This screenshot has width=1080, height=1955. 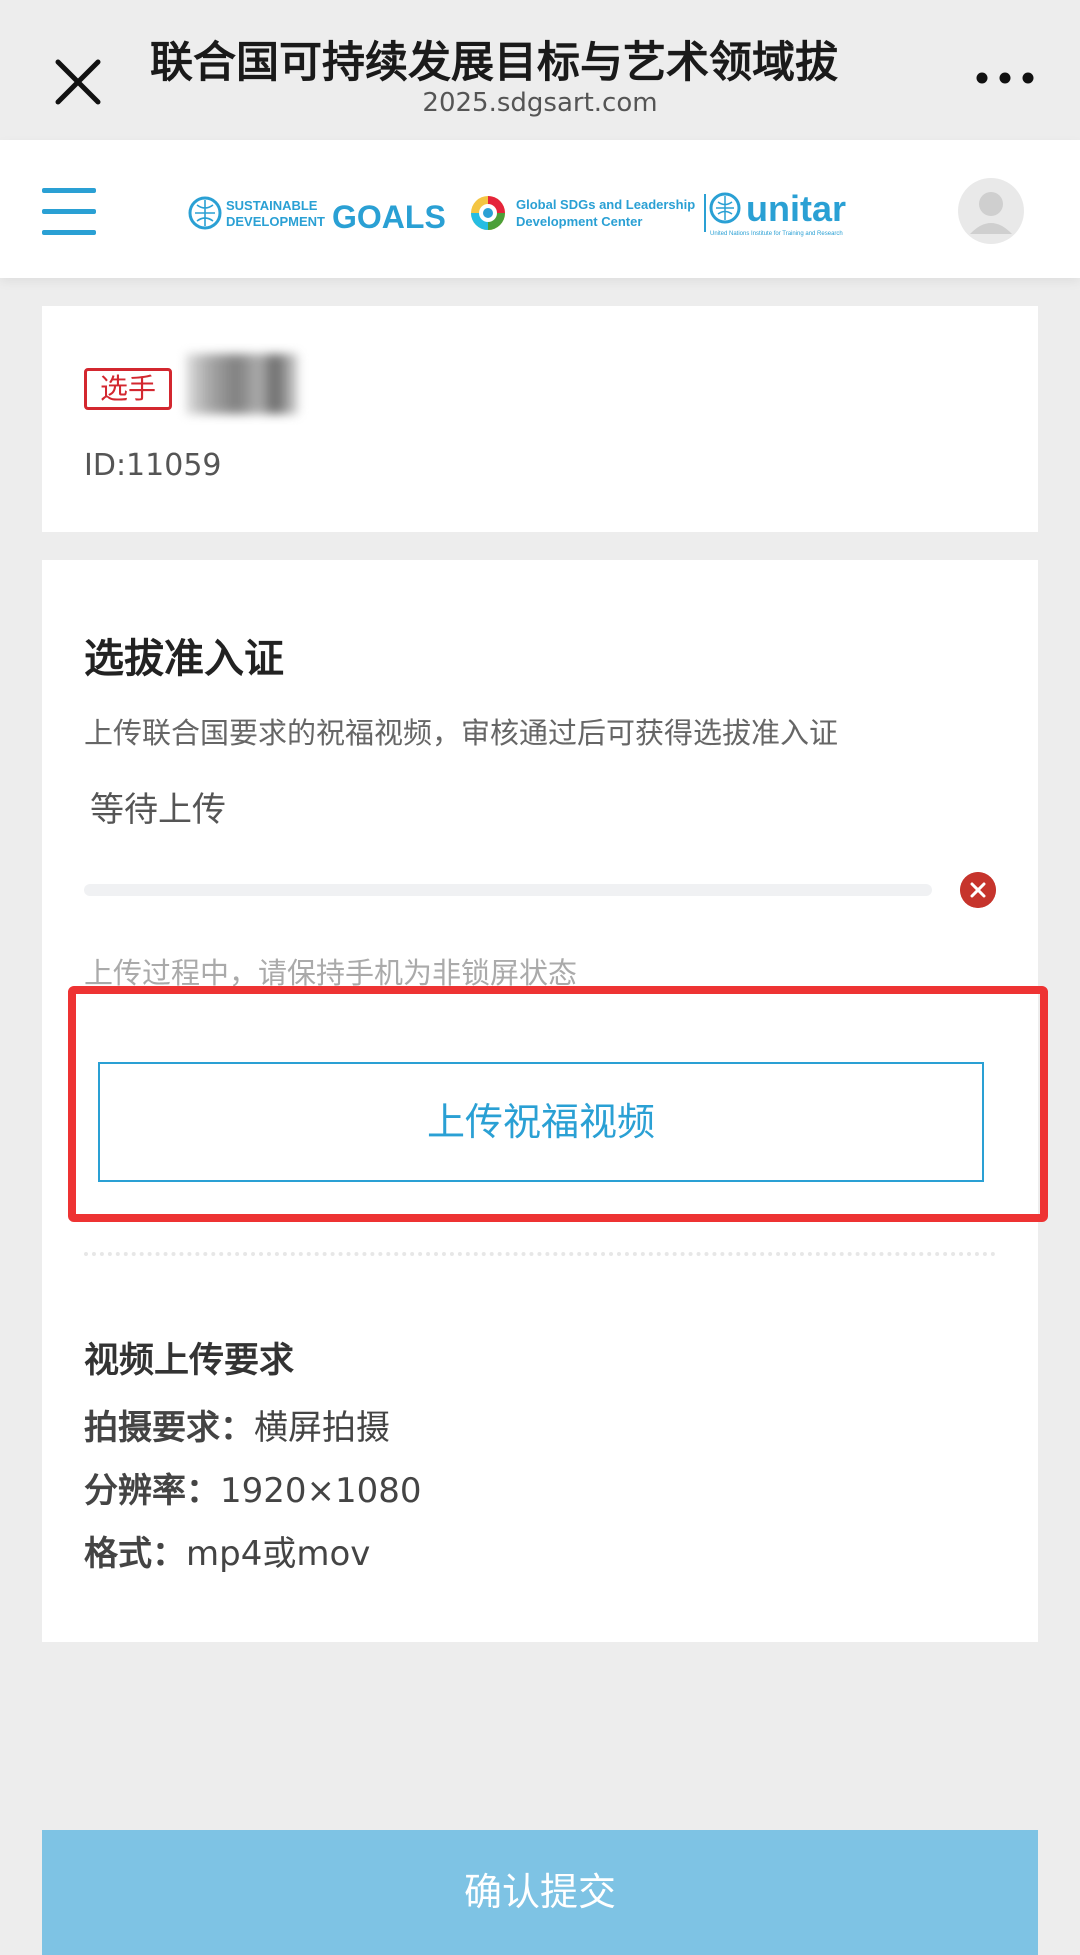 I want to click on requirement-value: 1920×1080, so click(x=321, y=1491).